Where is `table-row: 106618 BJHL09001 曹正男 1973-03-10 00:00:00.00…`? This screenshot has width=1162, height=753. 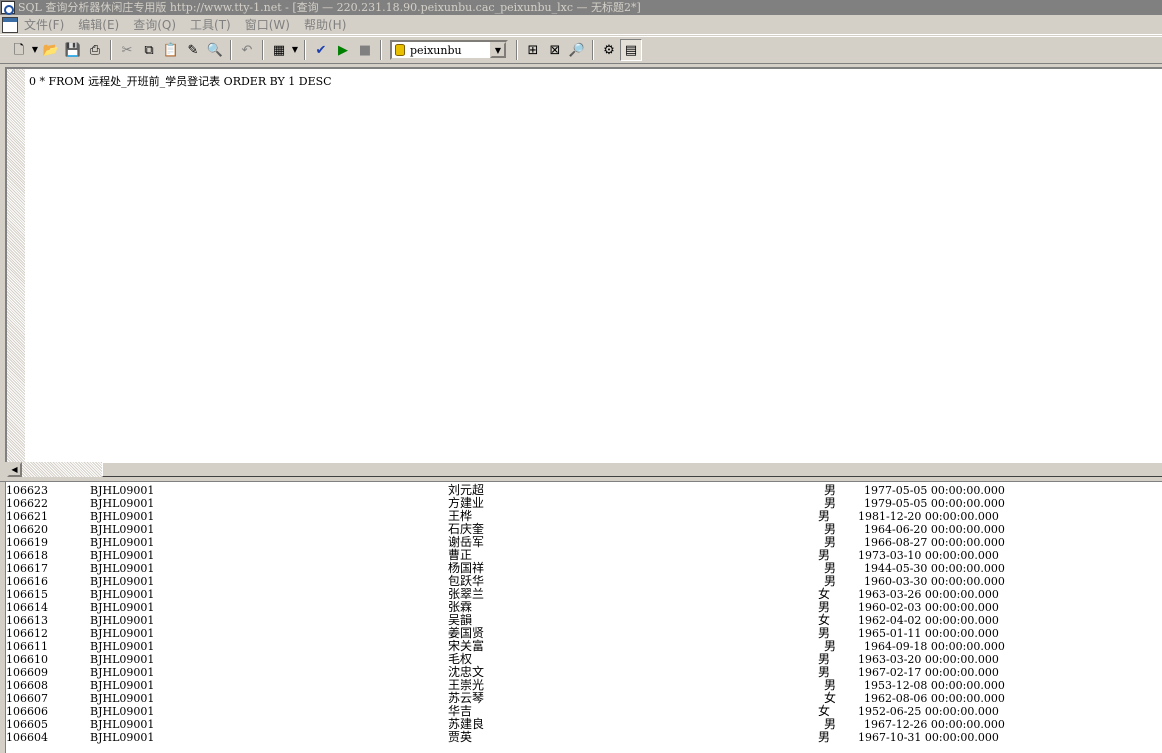
table-row: 106618 BJHL09001 曹正男 1973-03-10 00:00:00.00… is located at coordinates (584, 556).